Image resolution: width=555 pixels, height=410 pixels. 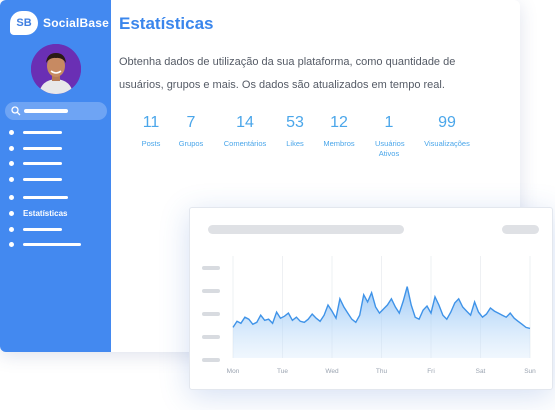 I want to click on stat-label: Grupos, so click(x=191, y=143).